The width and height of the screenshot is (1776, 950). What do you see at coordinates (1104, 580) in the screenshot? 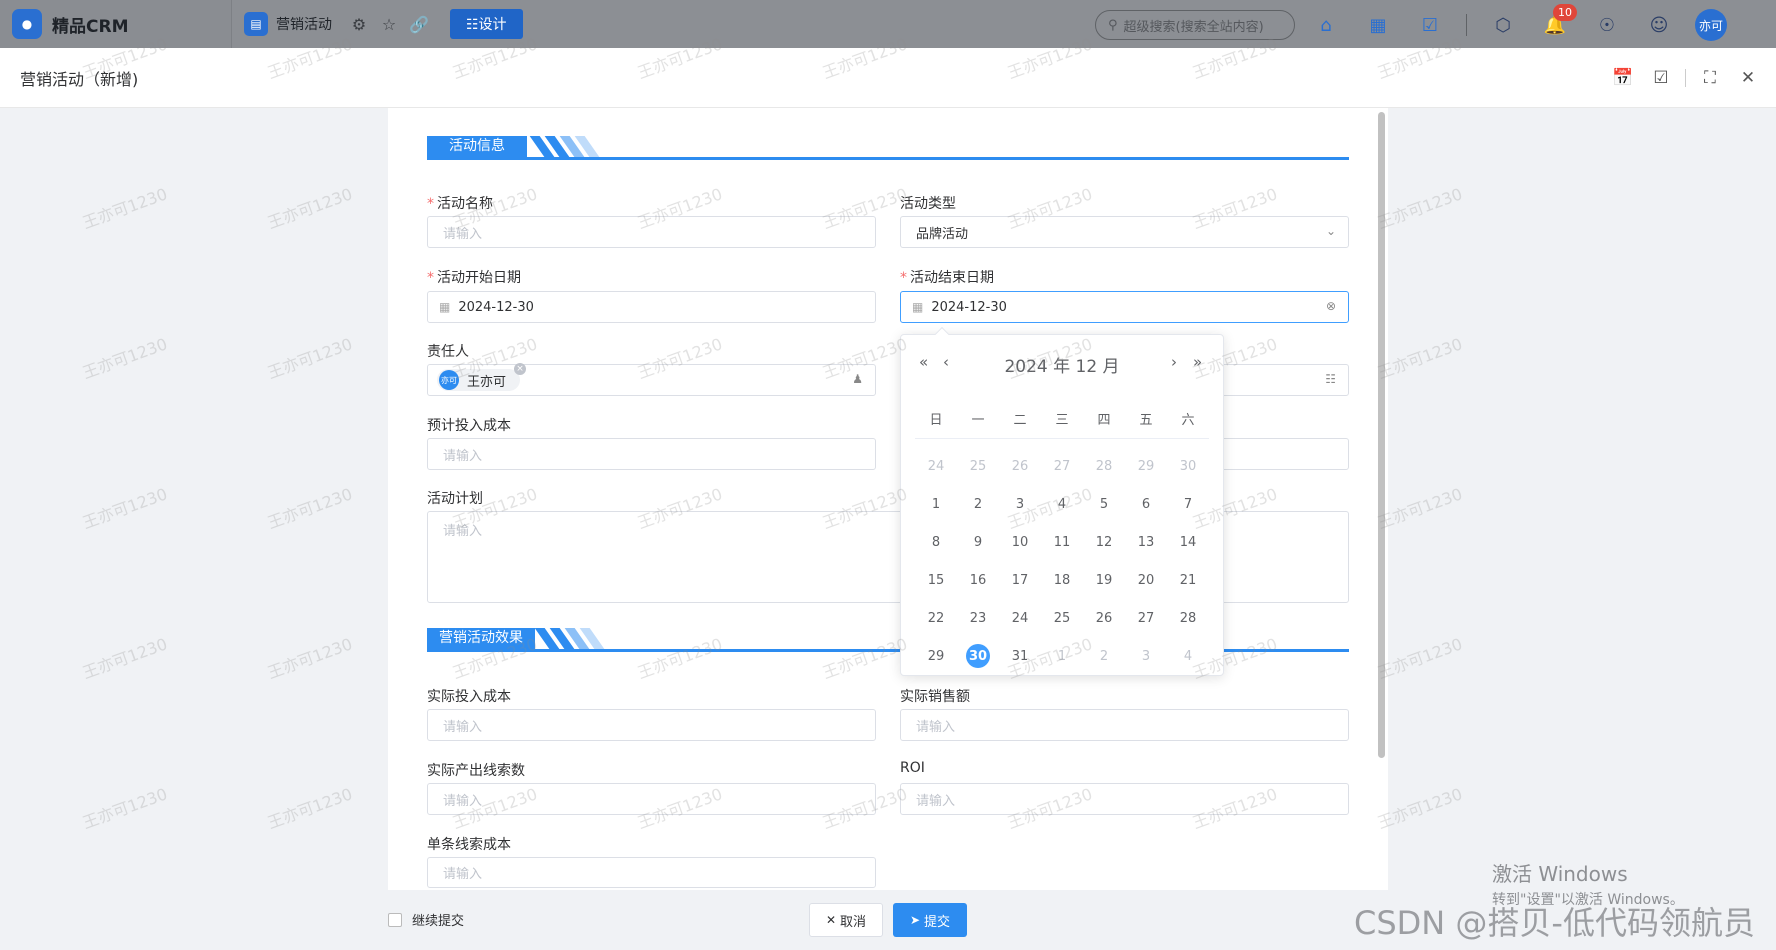
I see `calendar-day: 19` at bounding box center [1104, 580].